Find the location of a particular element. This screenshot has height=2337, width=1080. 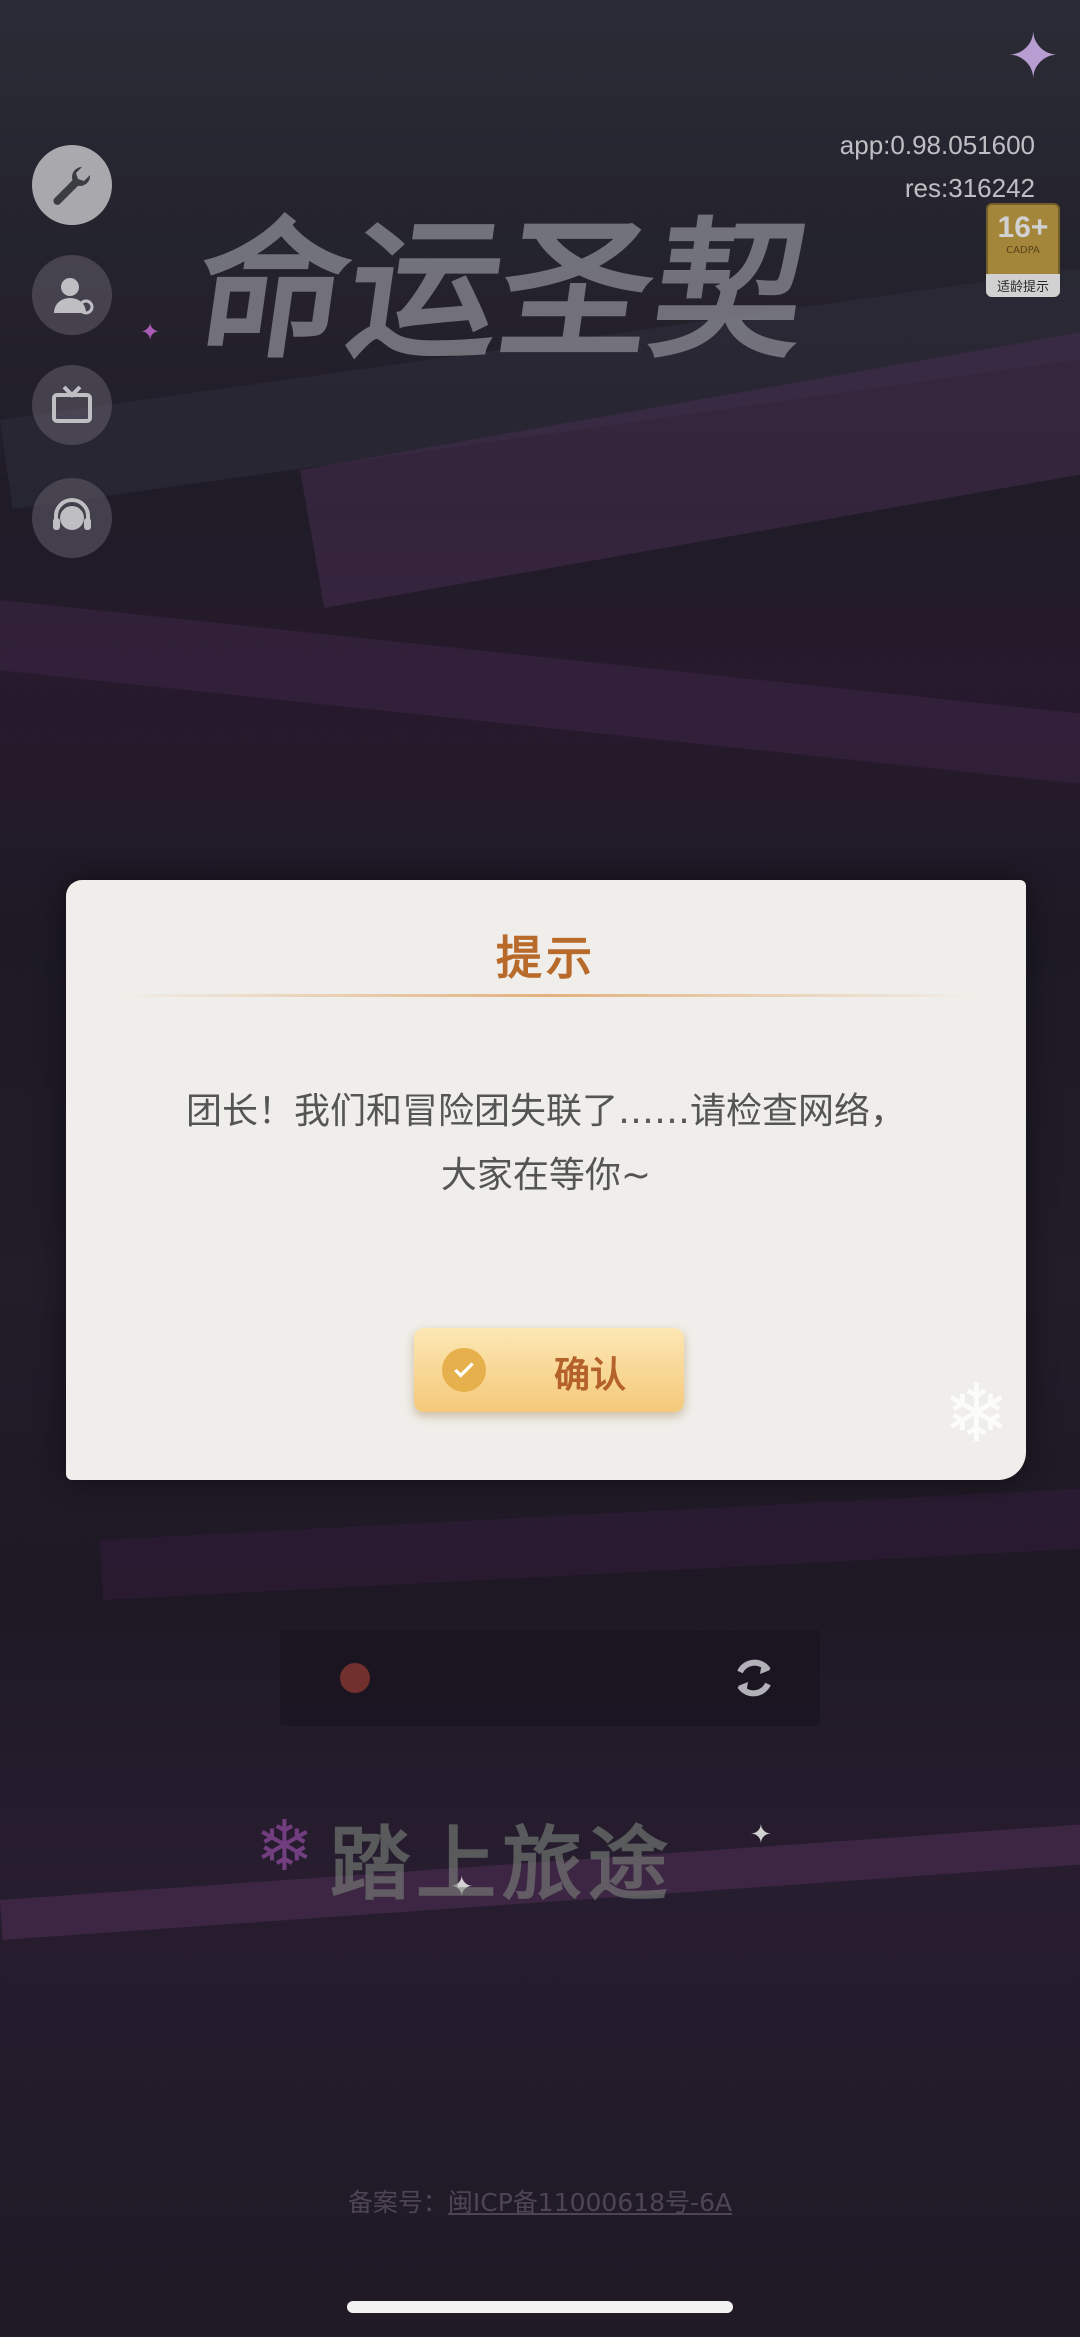

confirm-button: 确认 is located at coordinates (549, 1370).